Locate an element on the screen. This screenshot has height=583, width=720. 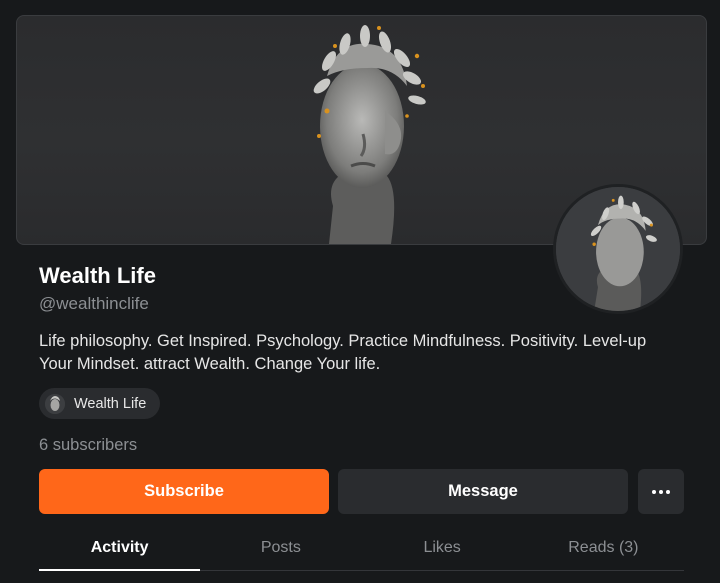
message-button: Message is located at coordinates (483, 491).